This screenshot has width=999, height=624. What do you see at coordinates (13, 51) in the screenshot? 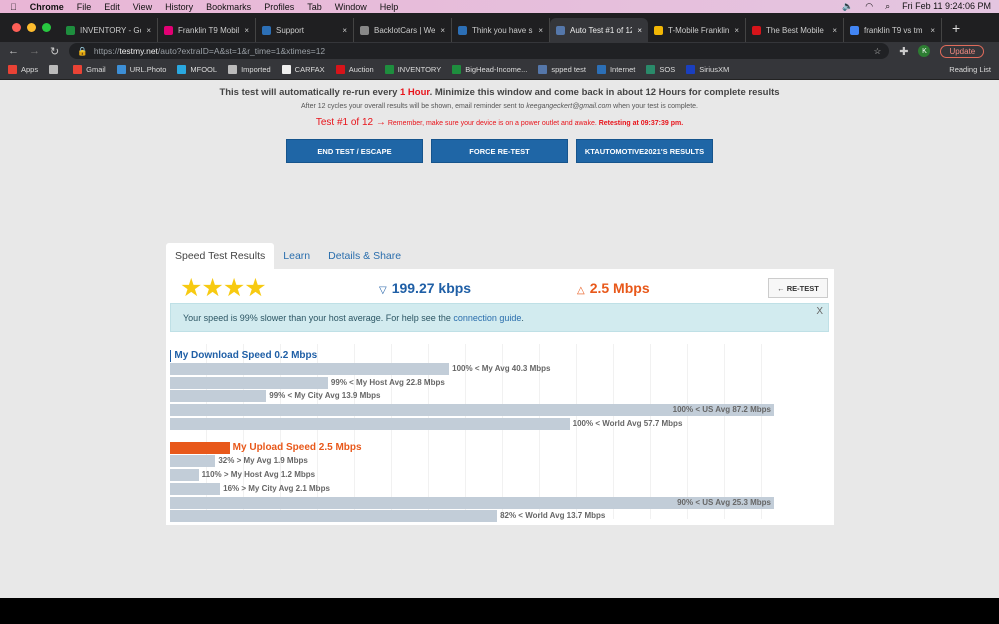
I see `back-icon: ←` at bounding box center [13, 51].